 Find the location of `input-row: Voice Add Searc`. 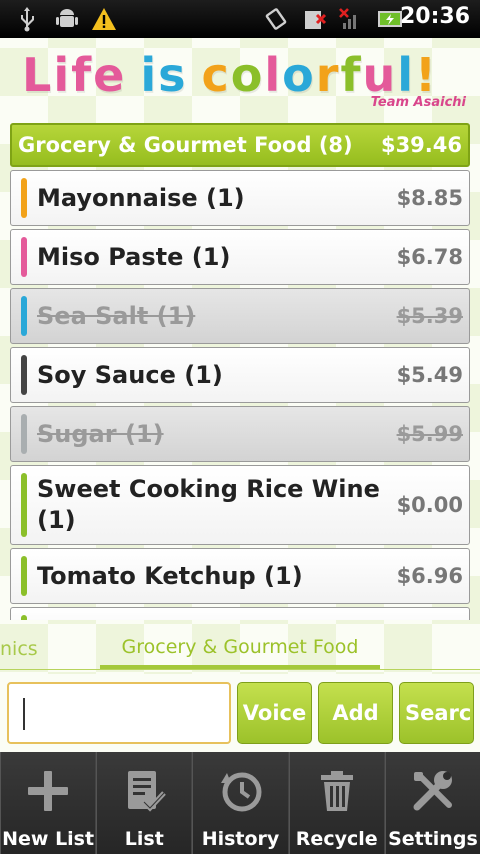

input-row: Voice Add Searc is located at coordinates (240, 713).